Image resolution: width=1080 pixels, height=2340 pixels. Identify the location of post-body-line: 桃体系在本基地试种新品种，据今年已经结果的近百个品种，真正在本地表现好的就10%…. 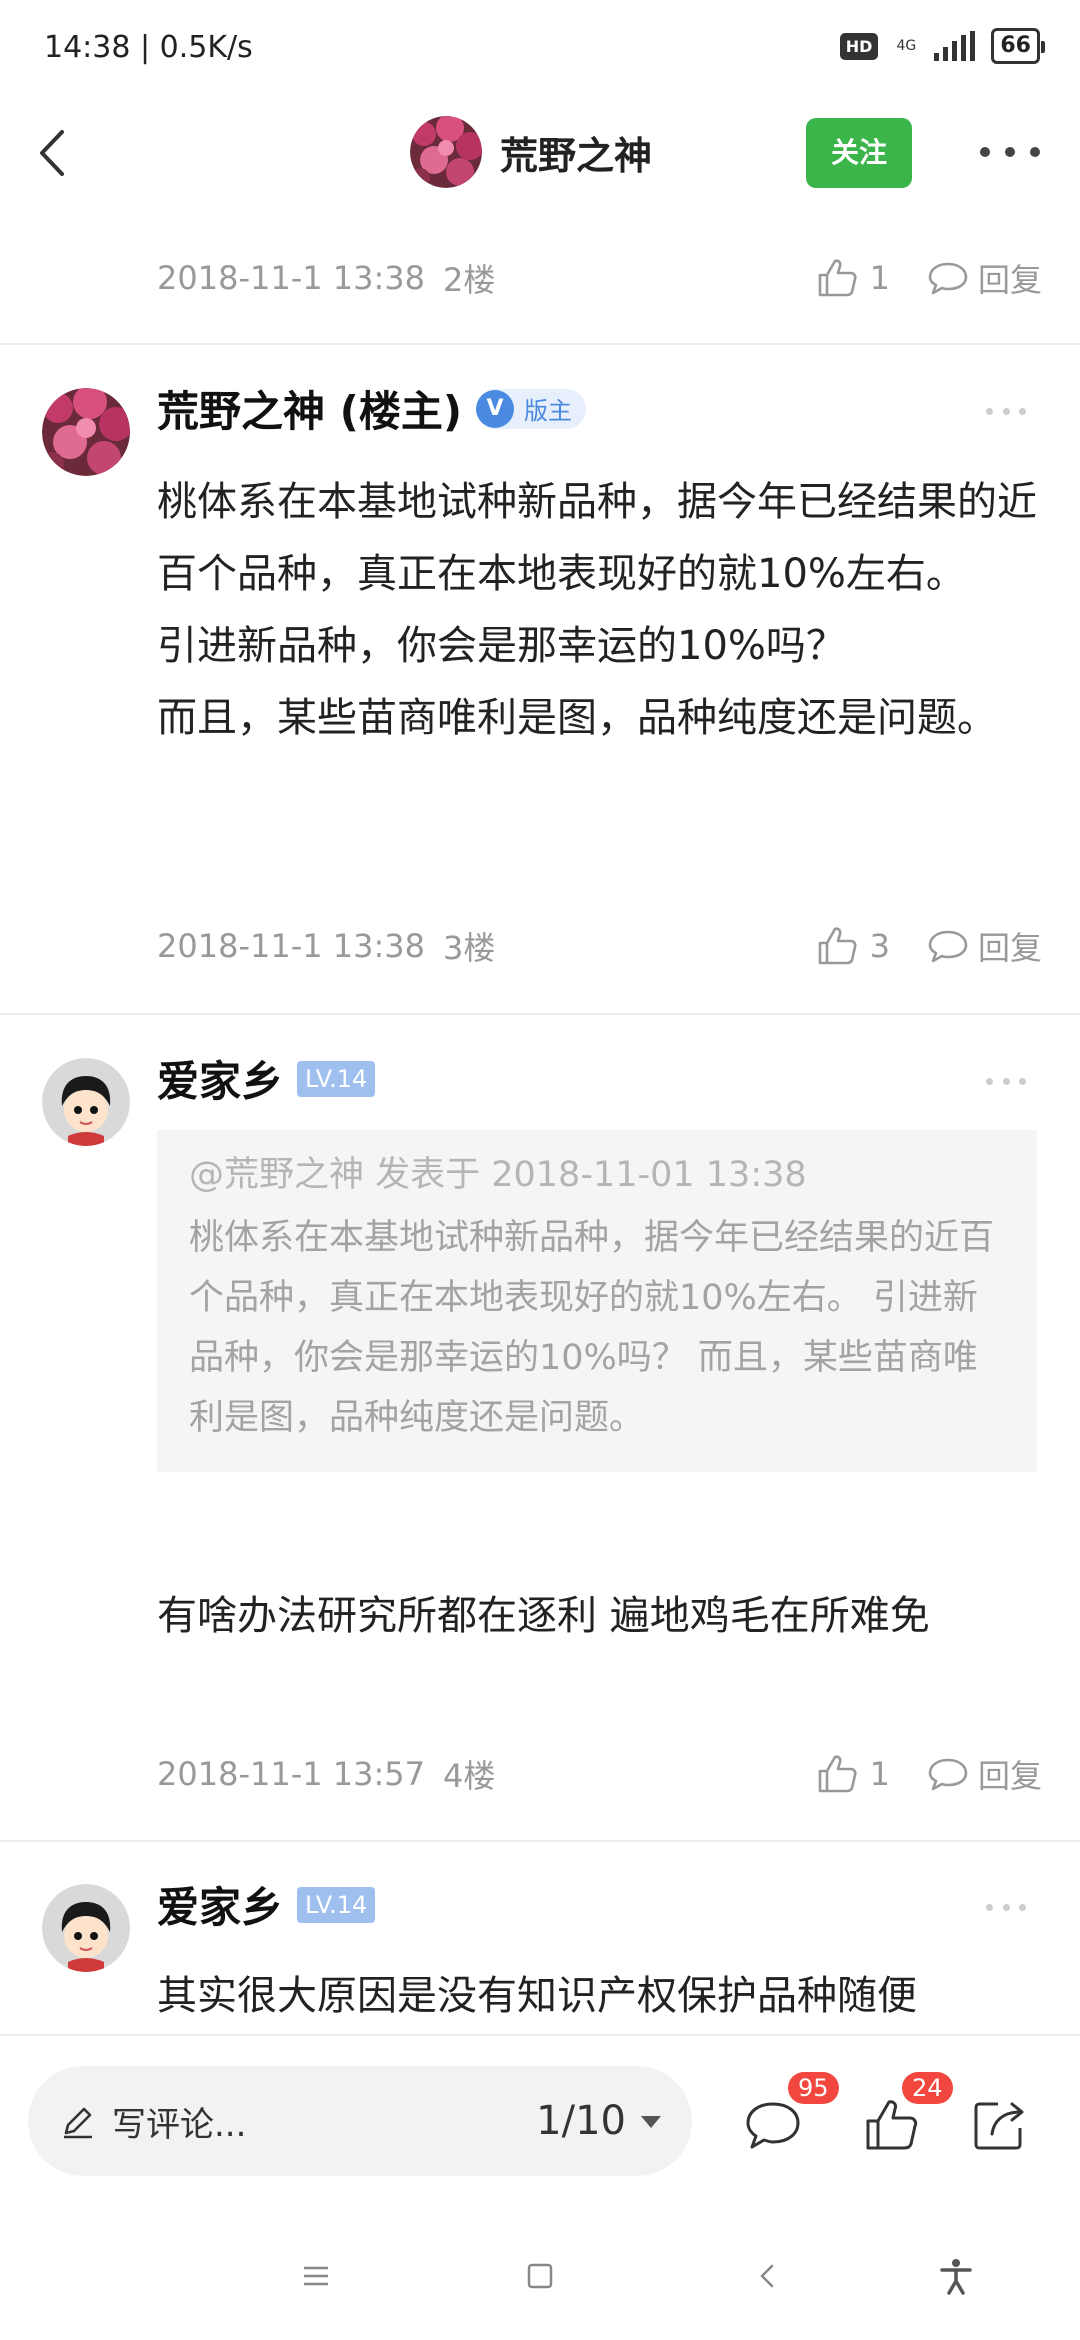
(597, 538).